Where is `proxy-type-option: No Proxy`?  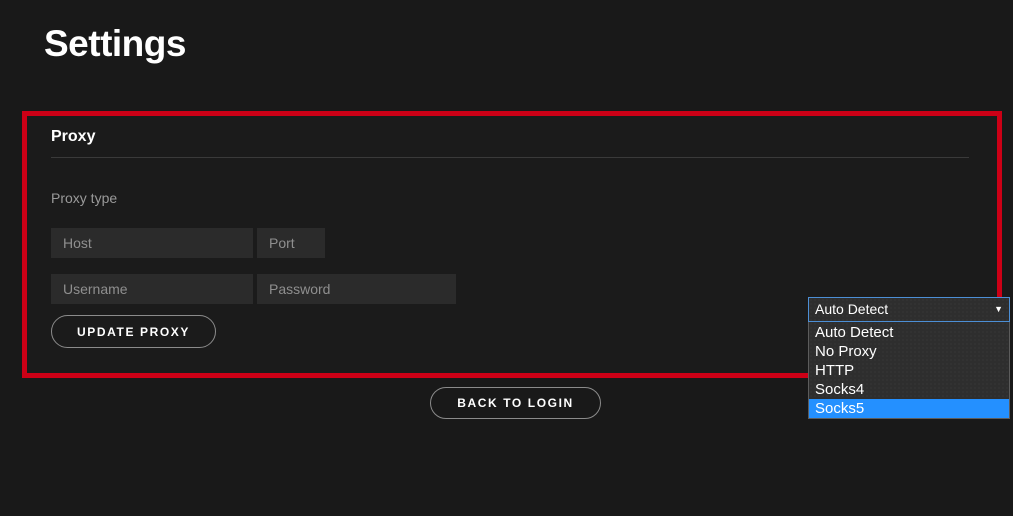
proxy-type-option: No Proxy is located at coordinates (909, 351).